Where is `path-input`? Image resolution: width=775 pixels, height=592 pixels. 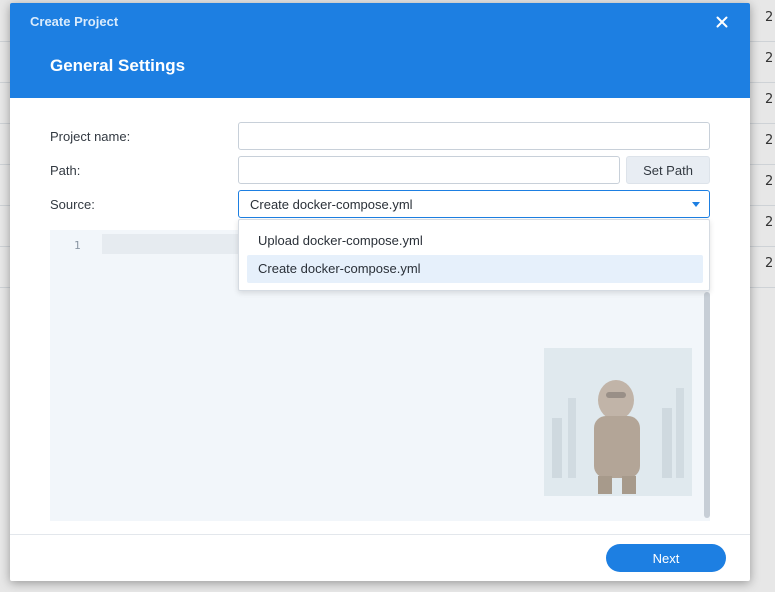
path-input is located at coordinates (429, 170).